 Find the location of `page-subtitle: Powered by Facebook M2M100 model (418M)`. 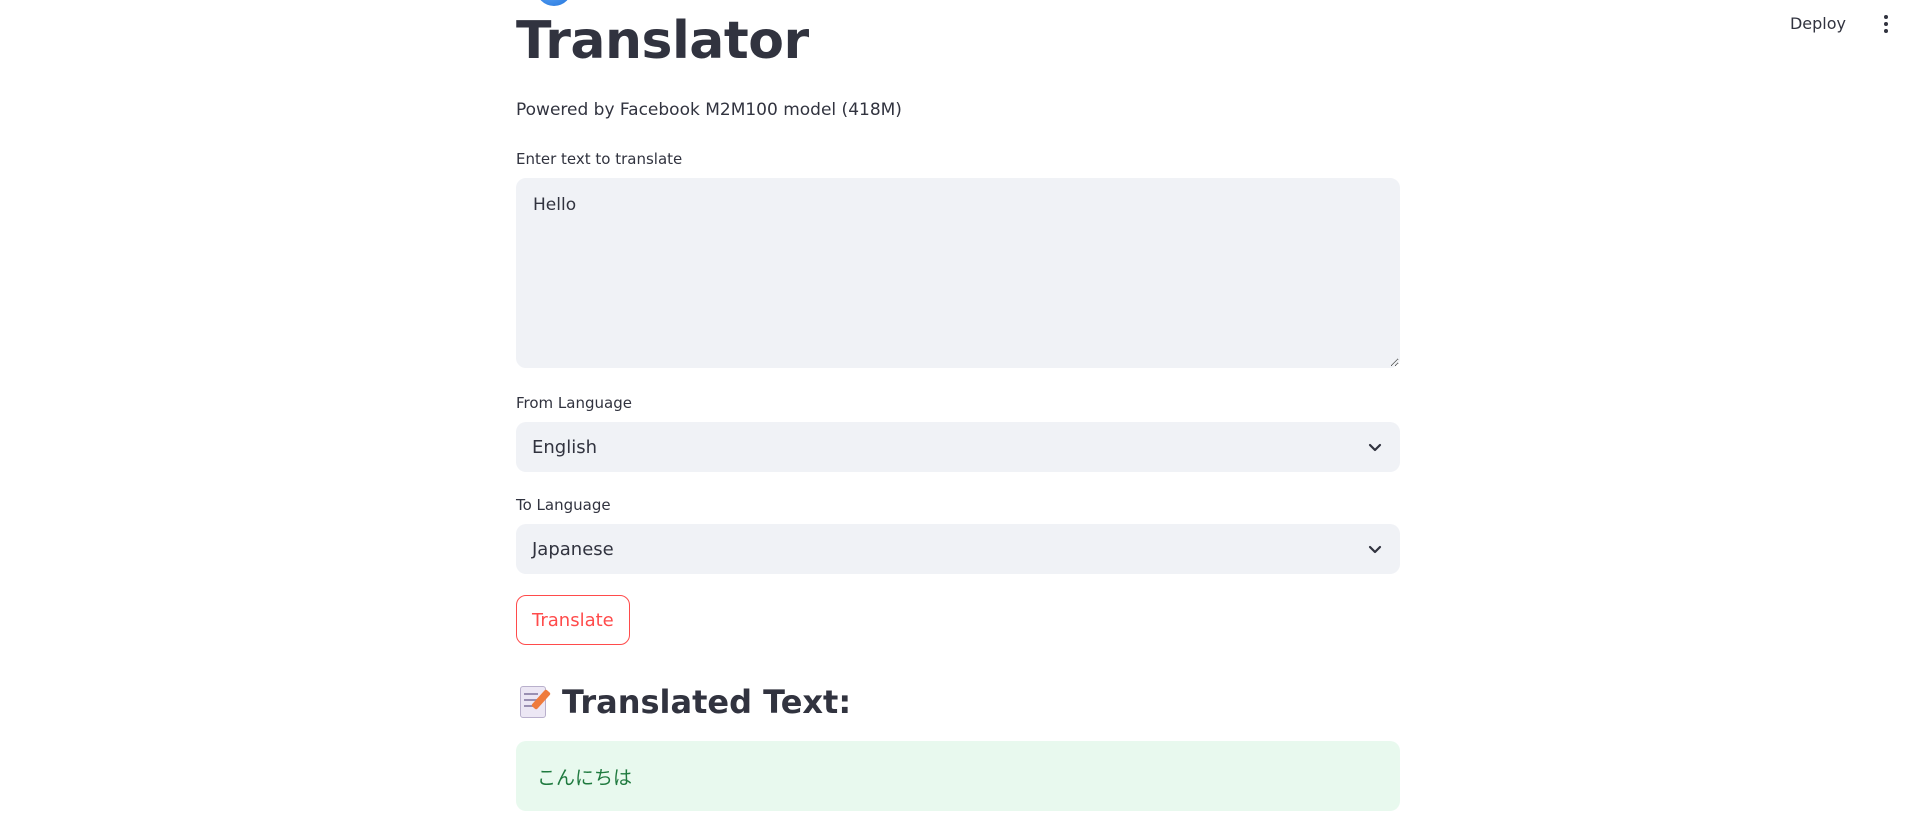

page-subtitle: Powered by Facebook M2M100 model (418M) is located at coordinates (709, 110).